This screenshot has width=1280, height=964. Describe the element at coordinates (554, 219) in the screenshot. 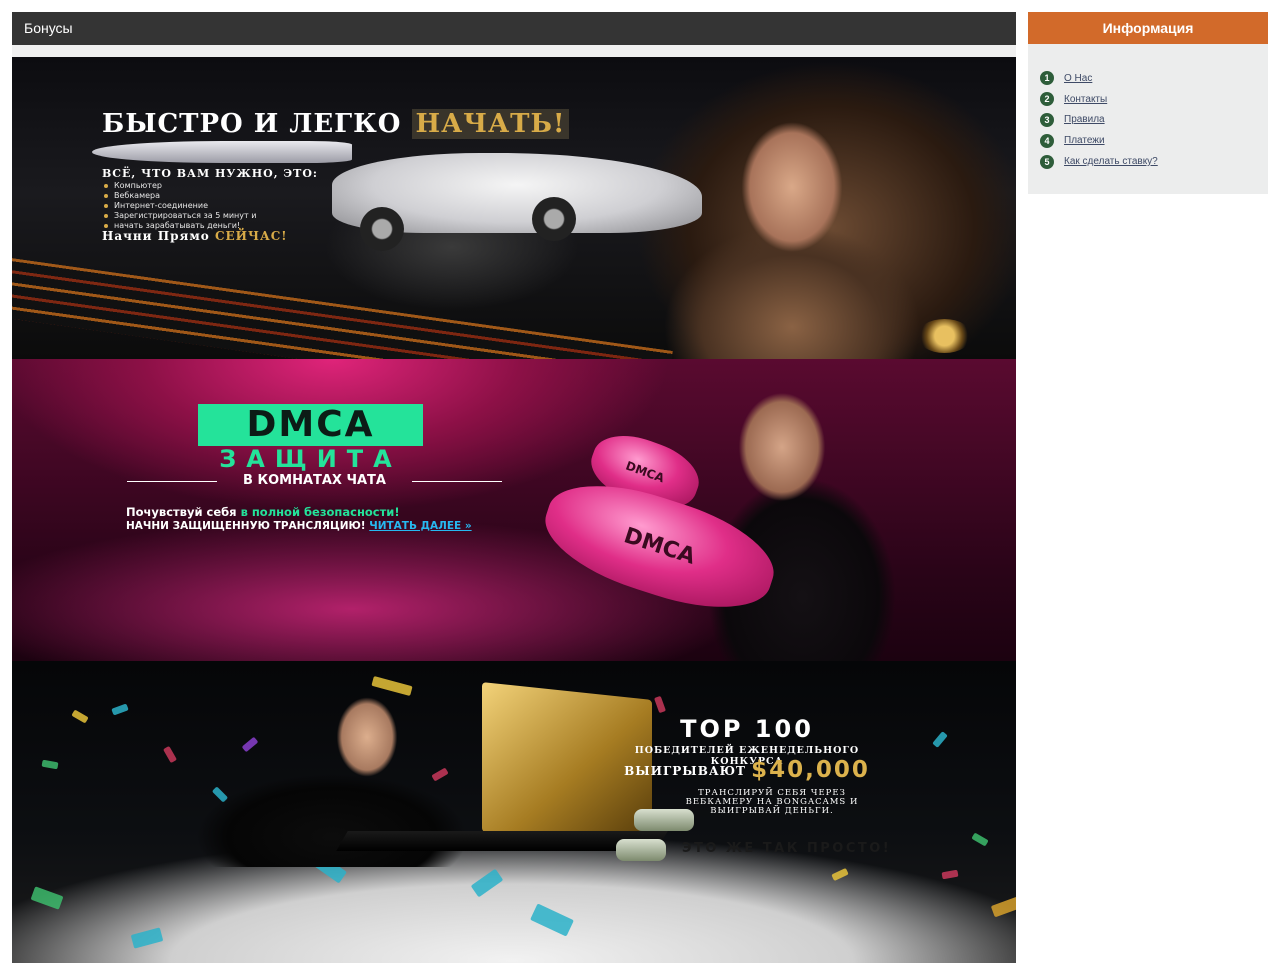

I see `car-wheel-rear` at that location.